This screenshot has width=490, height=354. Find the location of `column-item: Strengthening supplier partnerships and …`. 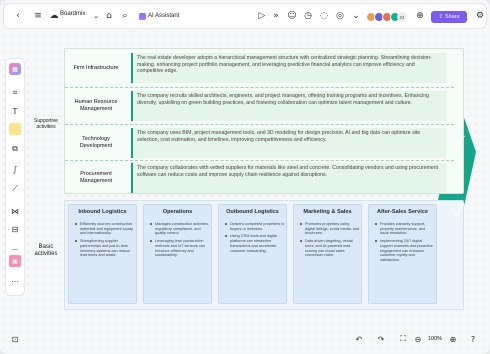

column-item: Strengthening supplier partnerships and … is located at coordinates (105, 248).